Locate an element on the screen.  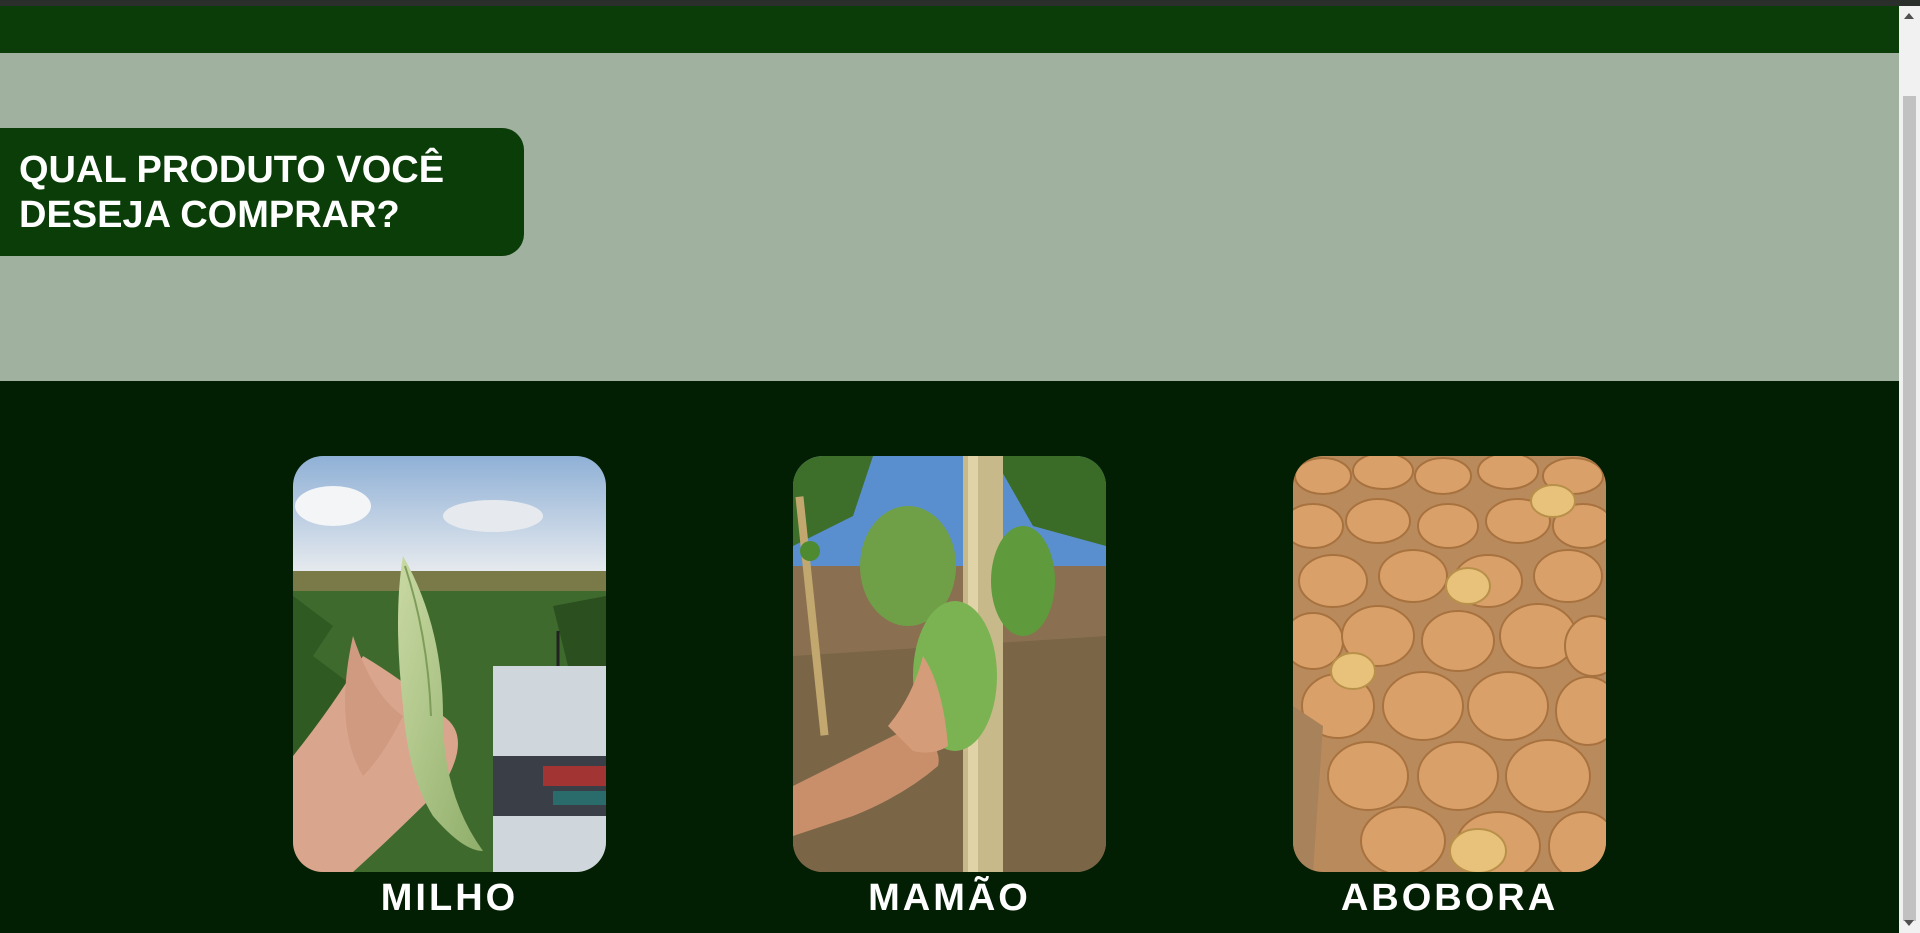
scroll-down-arrow-icon is located at coordinates (1909, 923).